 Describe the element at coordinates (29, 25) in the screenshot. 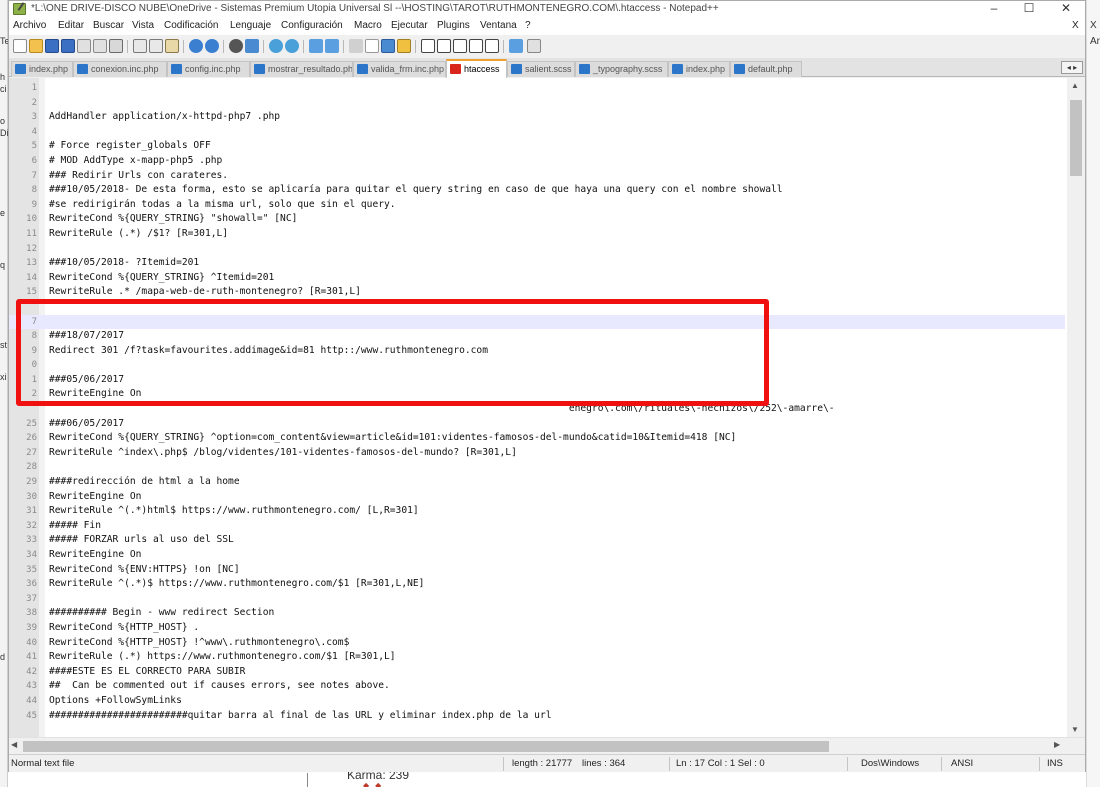

I see `menu-archivo: Archivo` at that location.